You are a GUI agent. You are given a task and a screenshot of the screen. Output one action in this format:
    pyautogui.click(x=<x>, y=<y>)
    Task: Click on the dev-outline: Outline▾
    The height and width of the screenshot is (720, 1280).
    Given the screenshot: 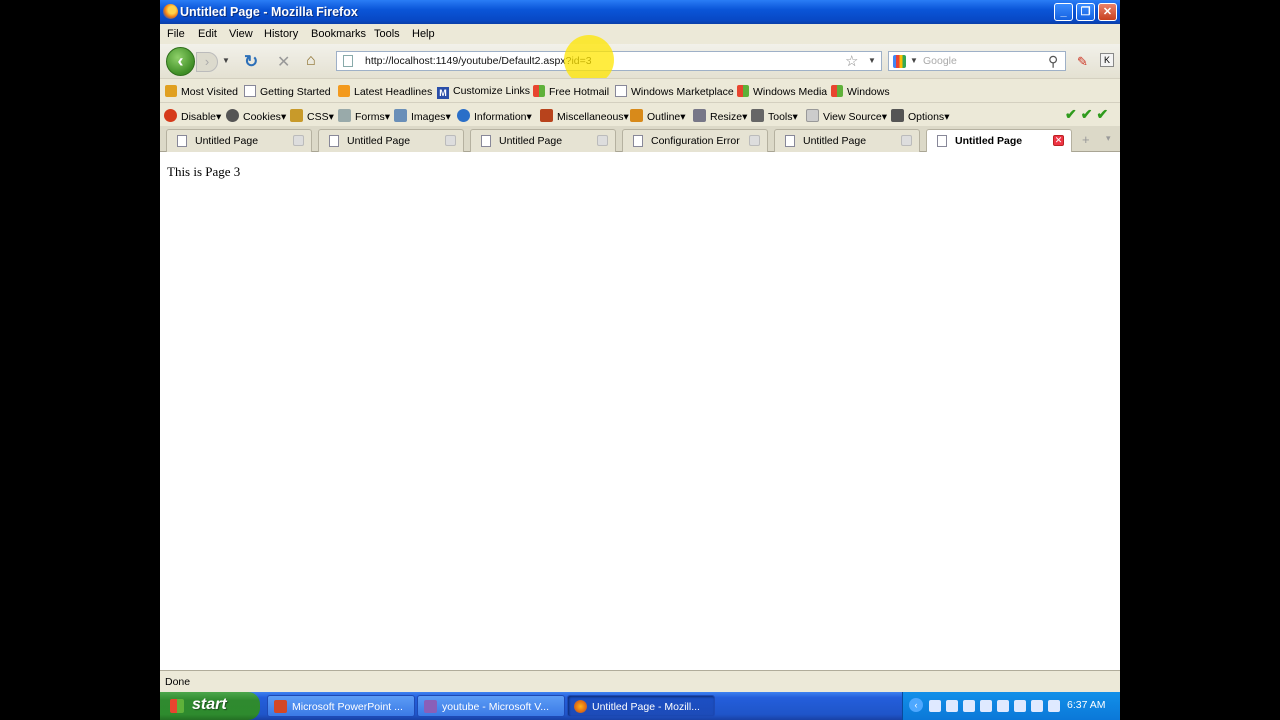 What is the action you would take?
    pyautogui.click(x=658, y=116)
    